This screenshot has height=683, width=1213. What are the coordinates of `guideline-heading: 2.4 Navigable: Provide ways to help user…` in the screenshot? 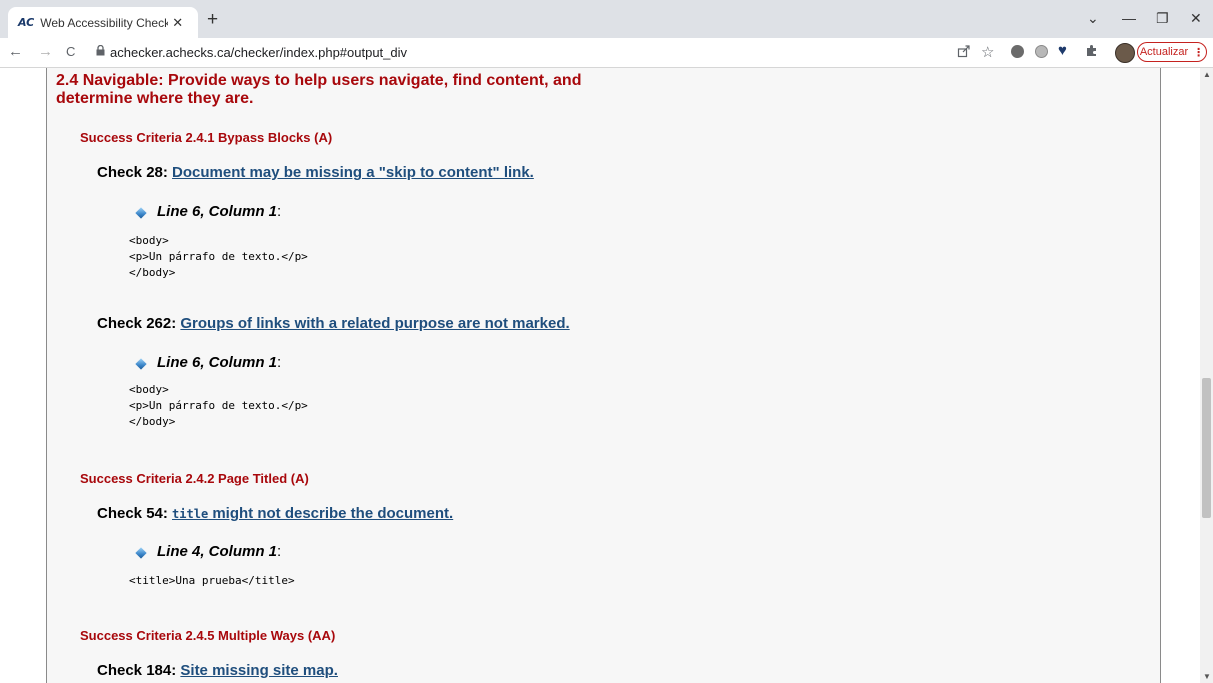 It's located at (319, 89).